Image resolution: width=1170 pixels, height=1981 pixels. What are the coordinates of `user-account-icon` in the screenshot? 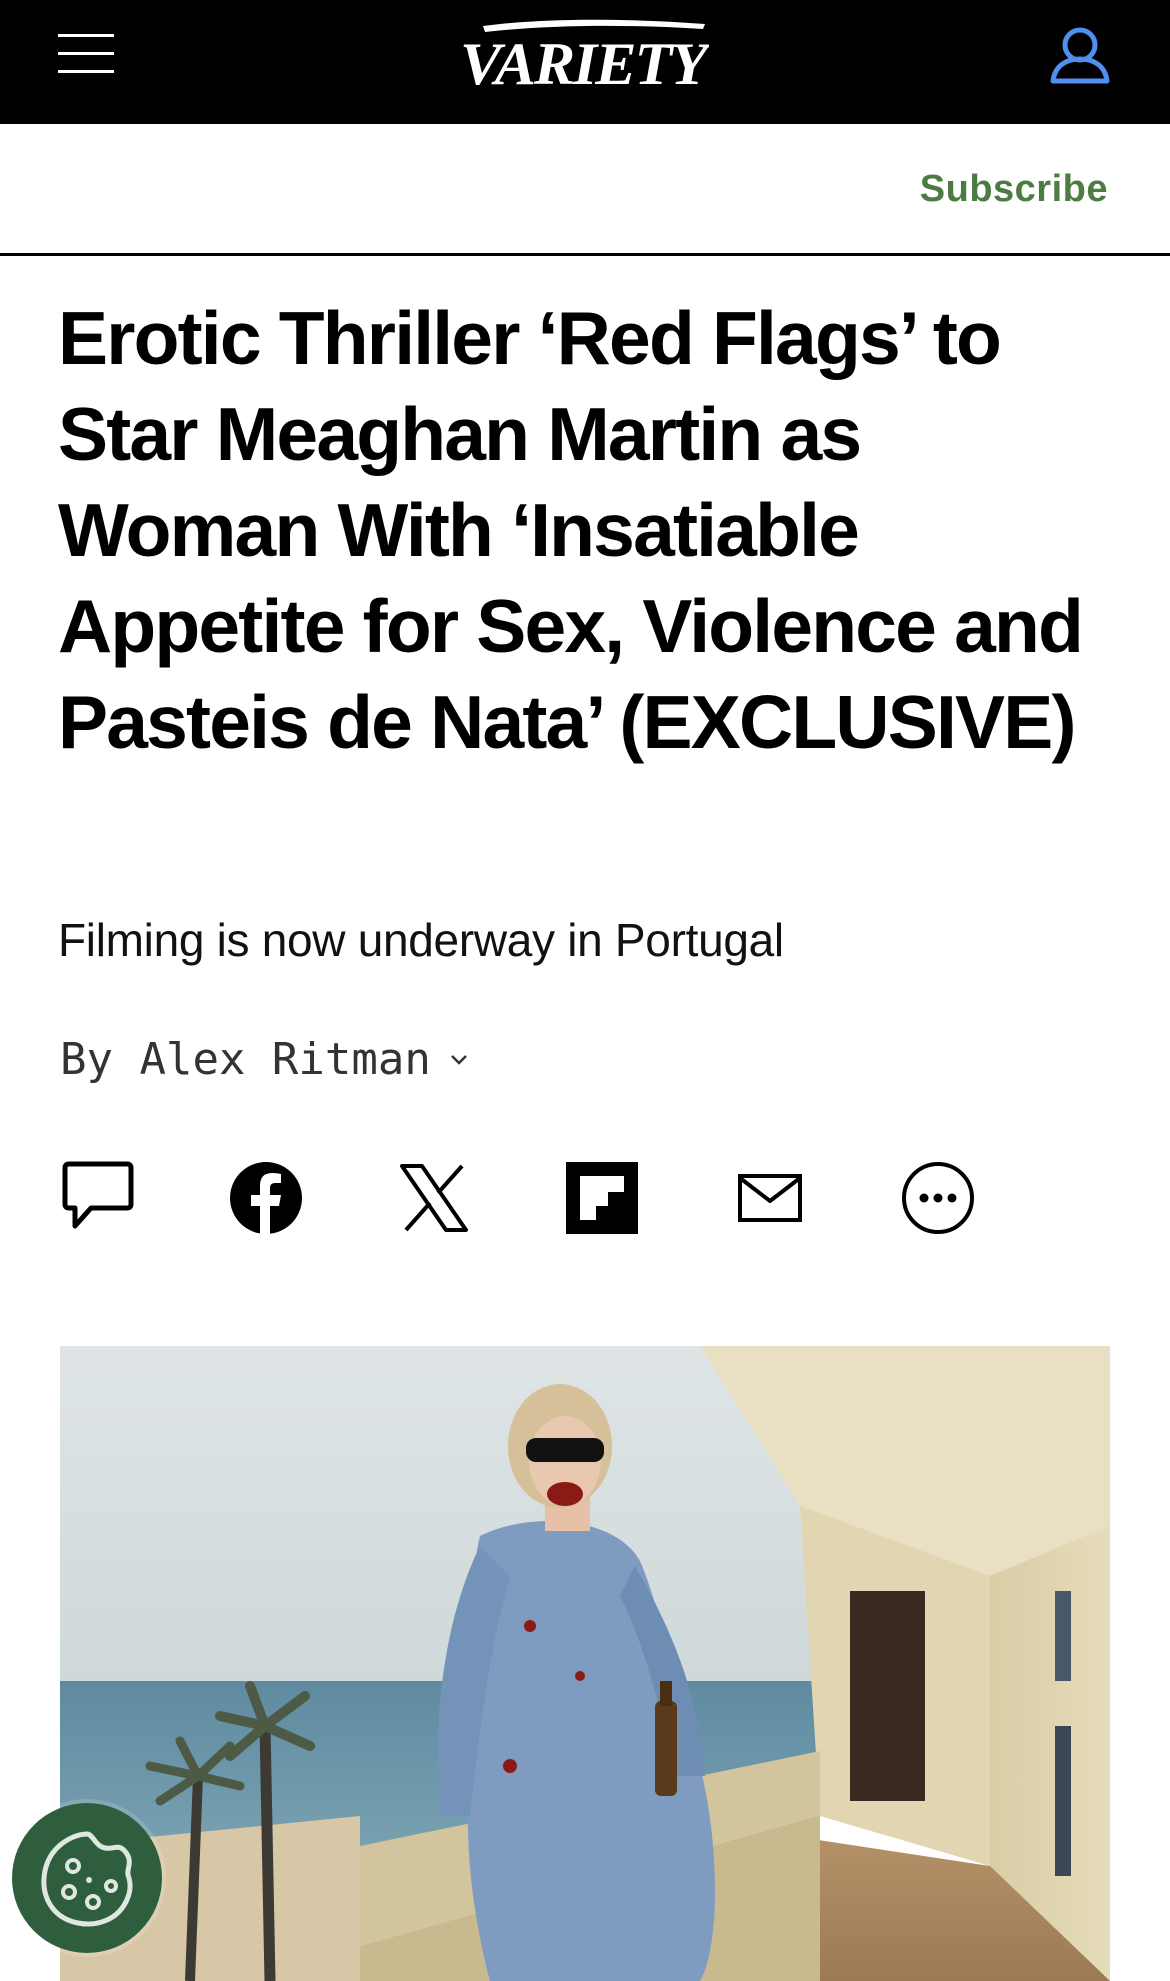 It's located at (1080, 55).